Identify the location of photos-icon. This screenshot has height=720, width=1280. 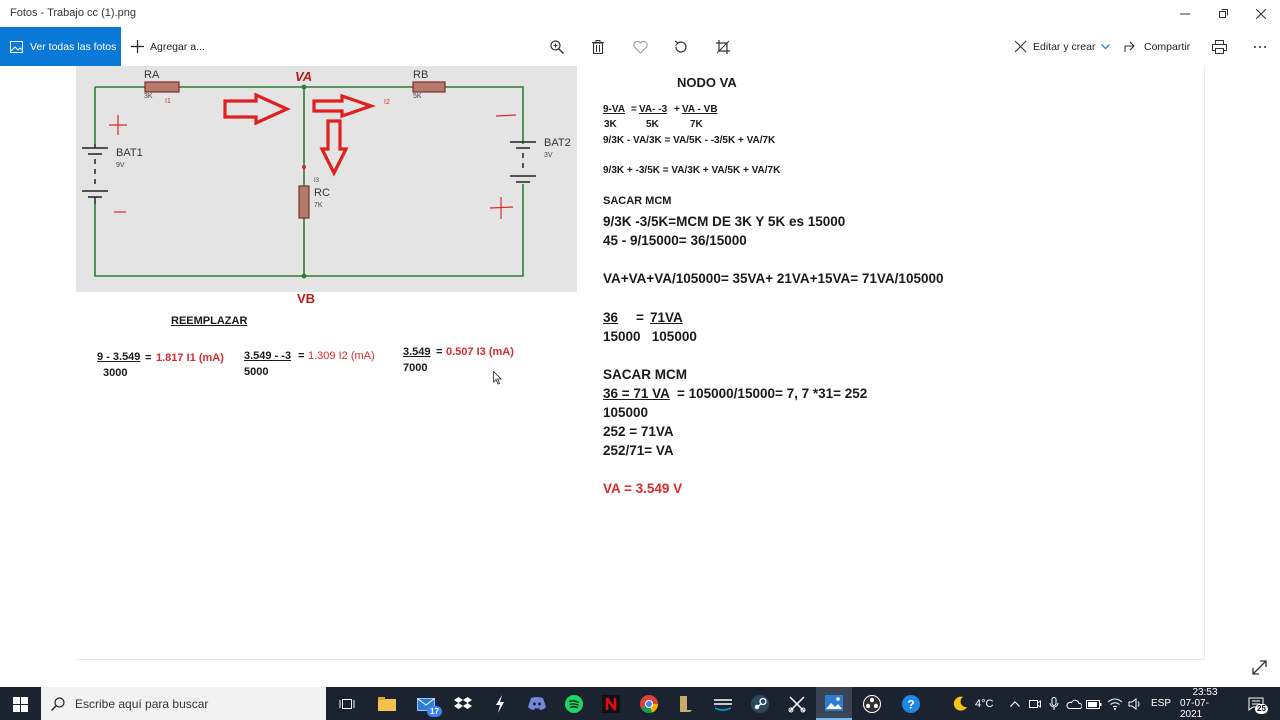
(16, 46).